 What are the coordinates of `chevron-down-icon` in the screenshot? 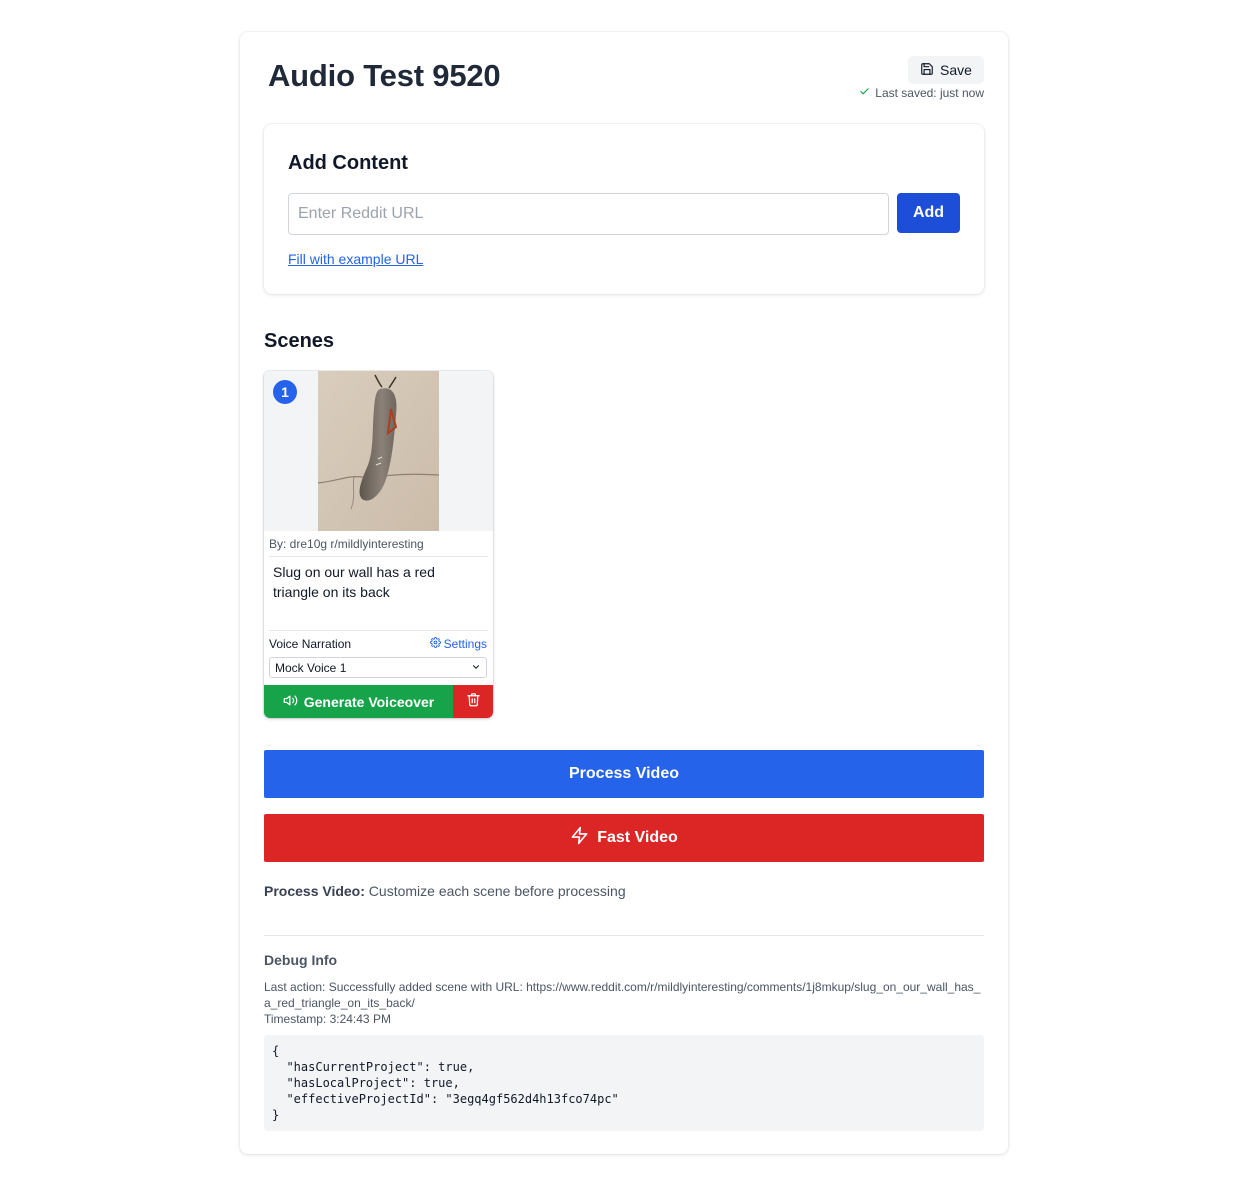 It's located at (476, 668).